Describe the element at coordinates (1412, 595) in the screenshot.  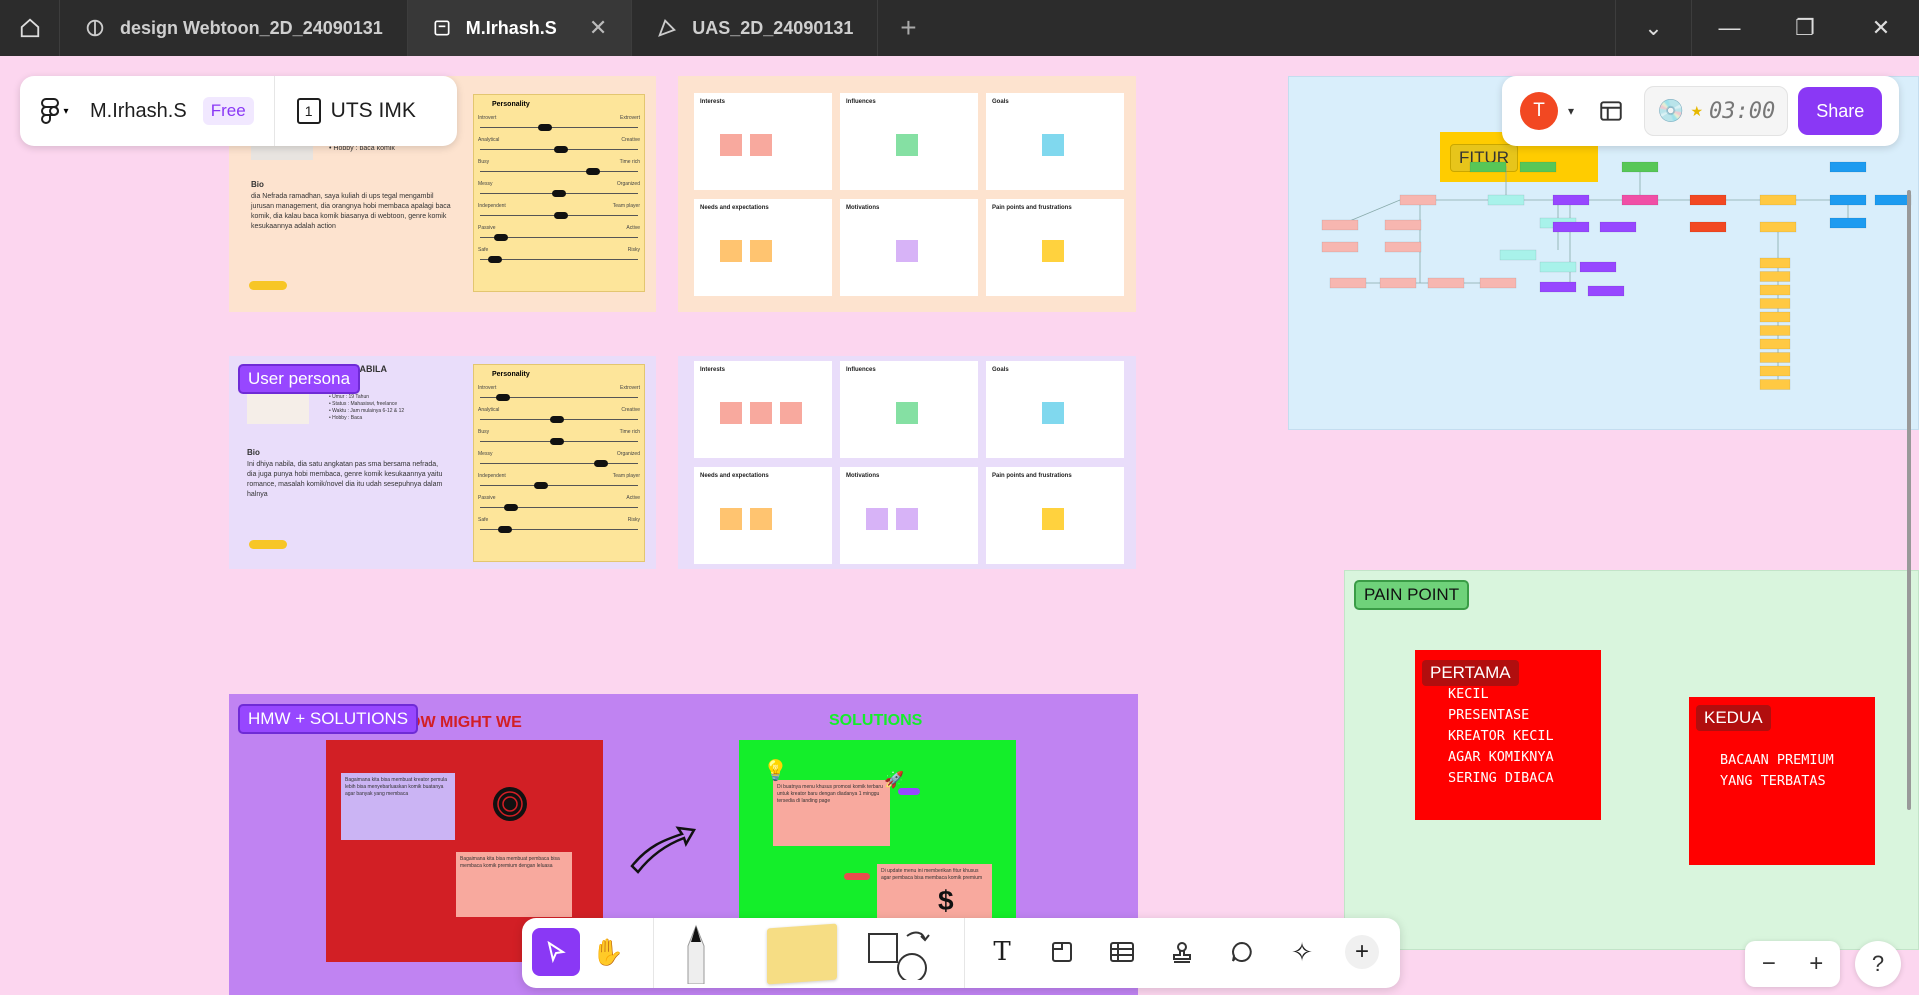
I see `section-label-pain-point: PAIN POINT` at that location.